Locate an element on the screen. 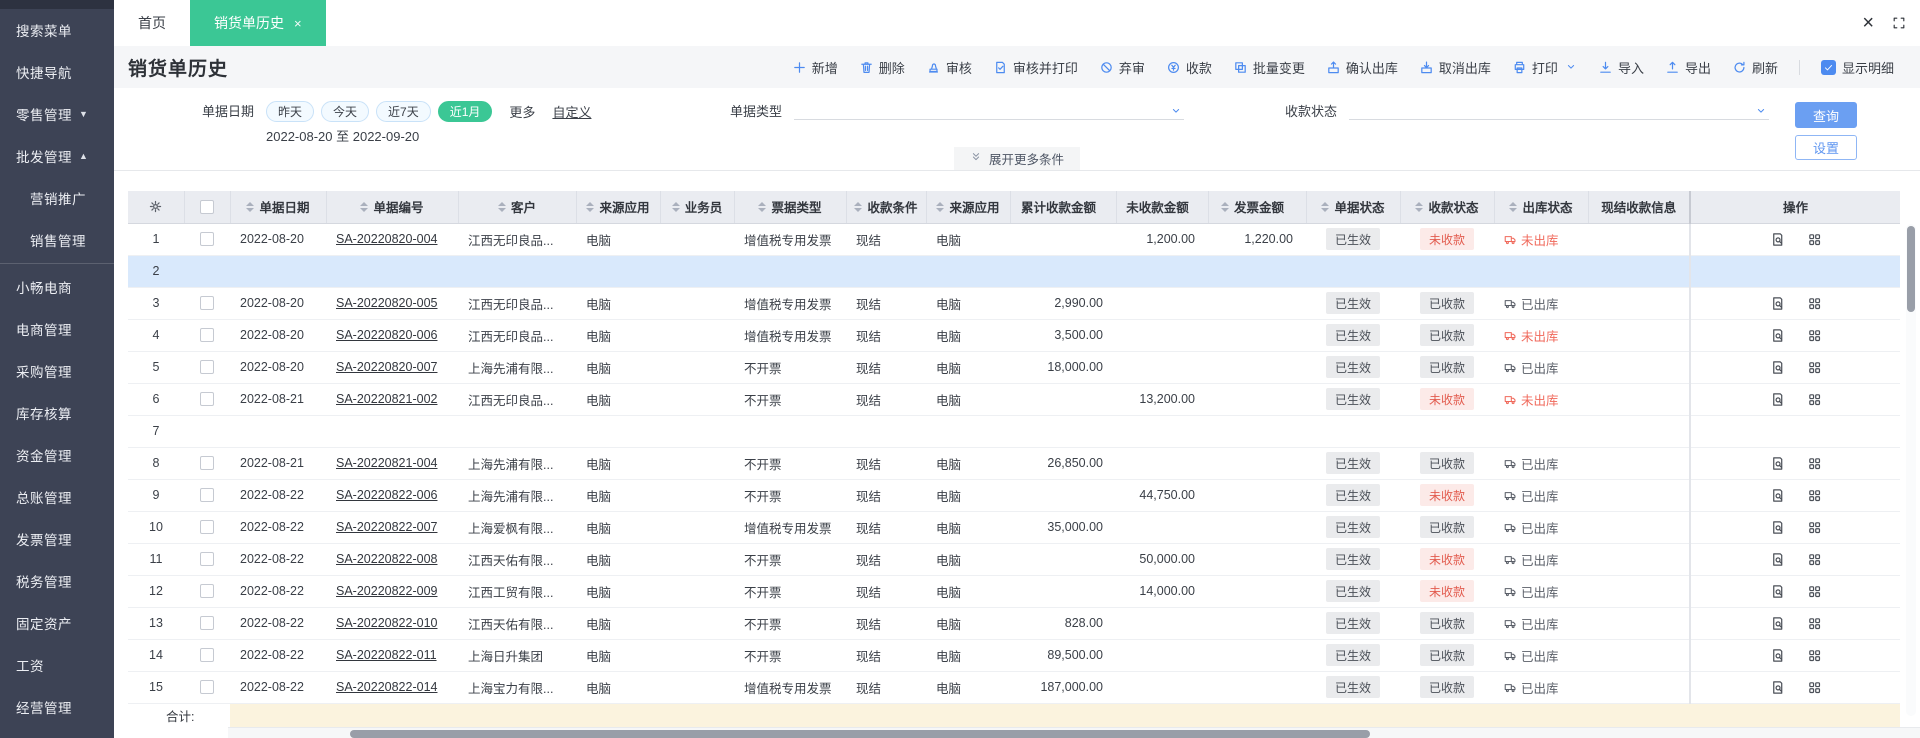 This screenshot has height=738, width=1920. delete-button: 删除 is located at coordinates (882, 67).